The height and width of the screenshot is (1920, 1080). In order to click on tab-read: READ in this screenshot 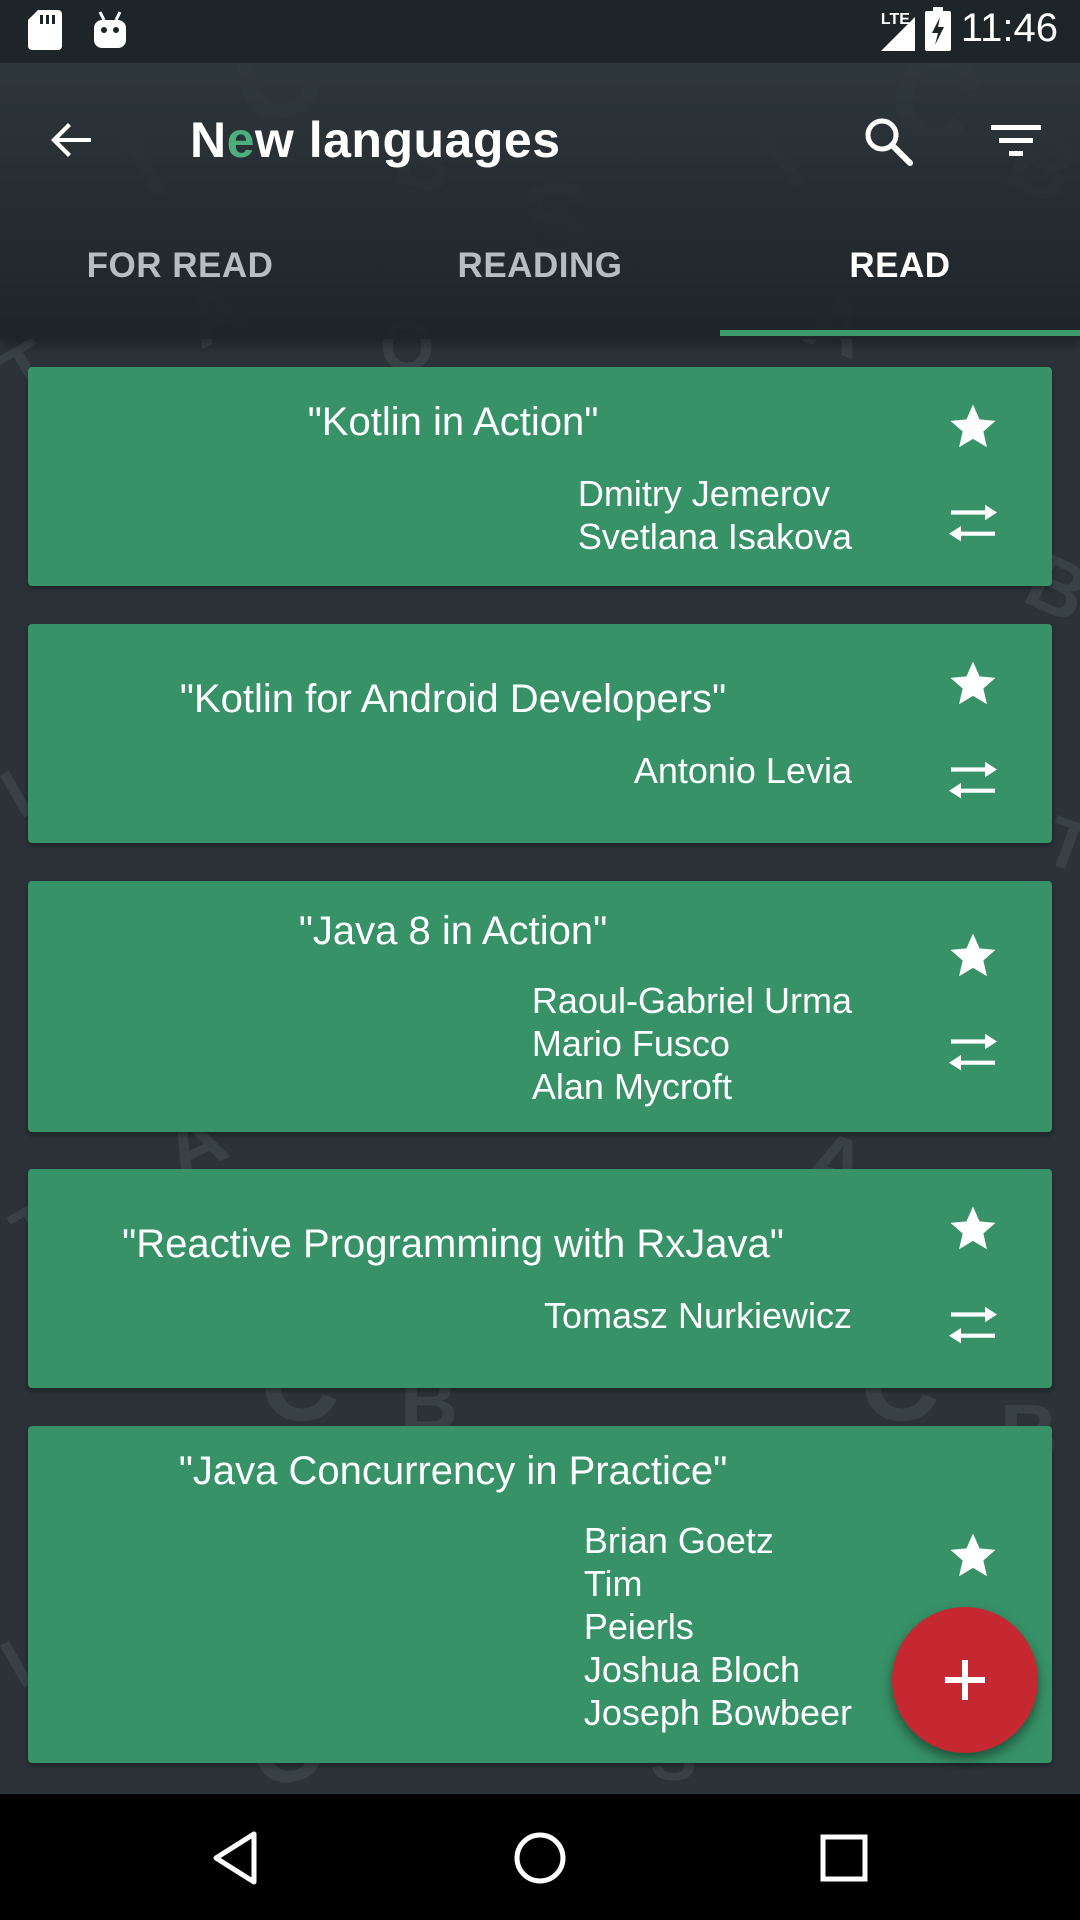, I will do `click(900, 292)`.